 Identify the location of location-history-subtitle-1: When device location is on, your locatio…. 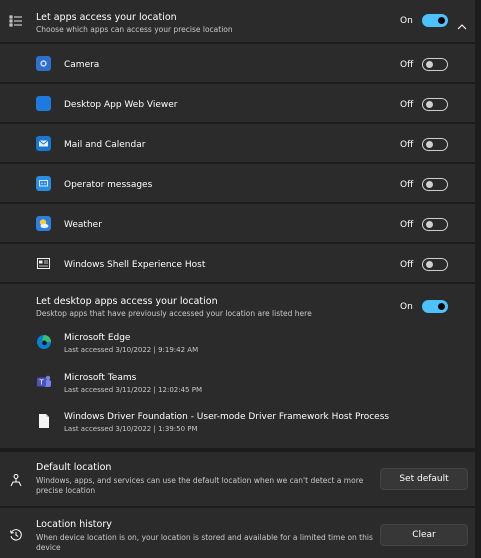
(204, 537).